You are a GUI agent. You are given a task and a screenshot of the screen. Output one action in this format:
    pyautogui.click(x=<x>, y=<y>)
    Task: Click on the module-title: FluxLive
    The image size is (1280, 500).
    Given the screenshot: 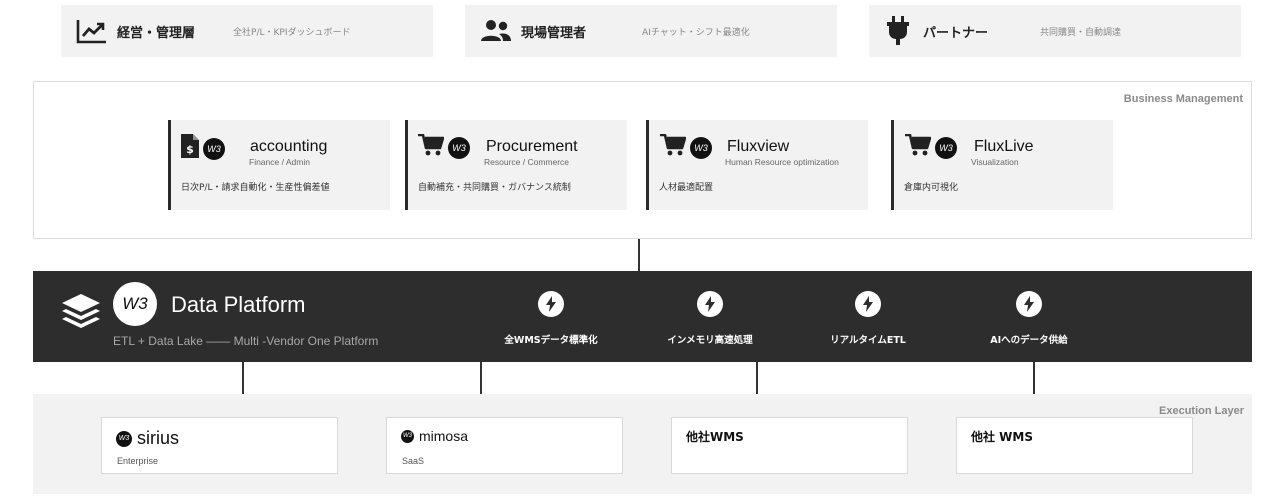 What is the action you would take?
    pyautogui.click(x=1004, y=146)
    